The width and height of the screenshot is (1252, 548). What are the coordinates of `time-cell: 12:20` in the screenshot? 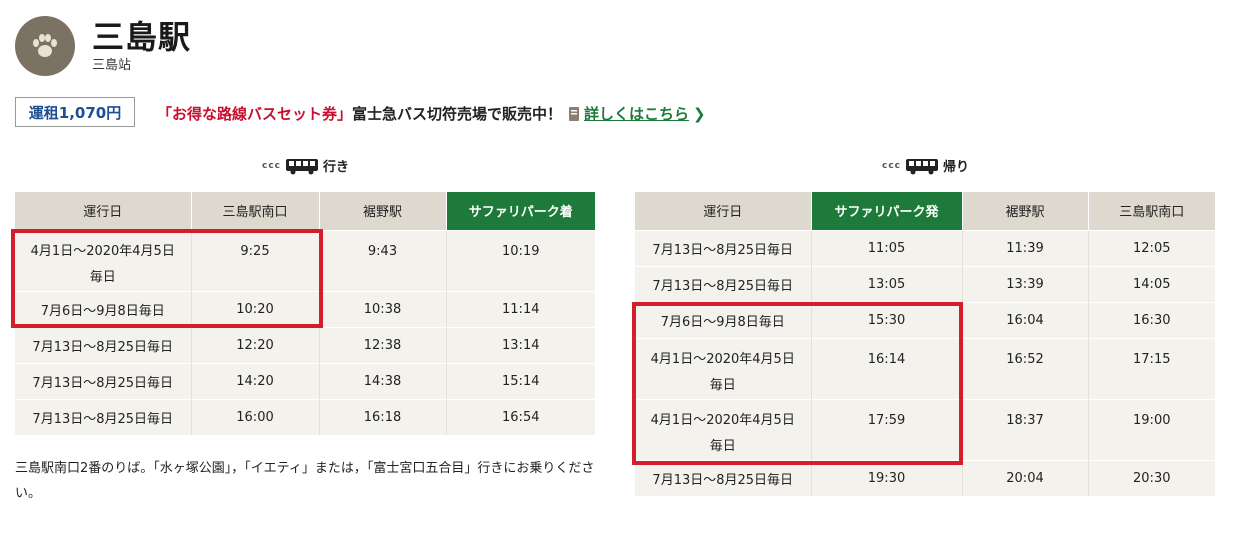 It's located at (255, 344).